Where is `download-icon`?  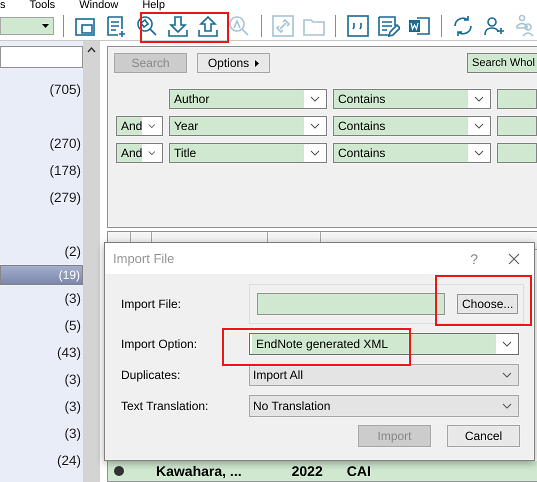
download-icon is located at coordinates (177, 26).